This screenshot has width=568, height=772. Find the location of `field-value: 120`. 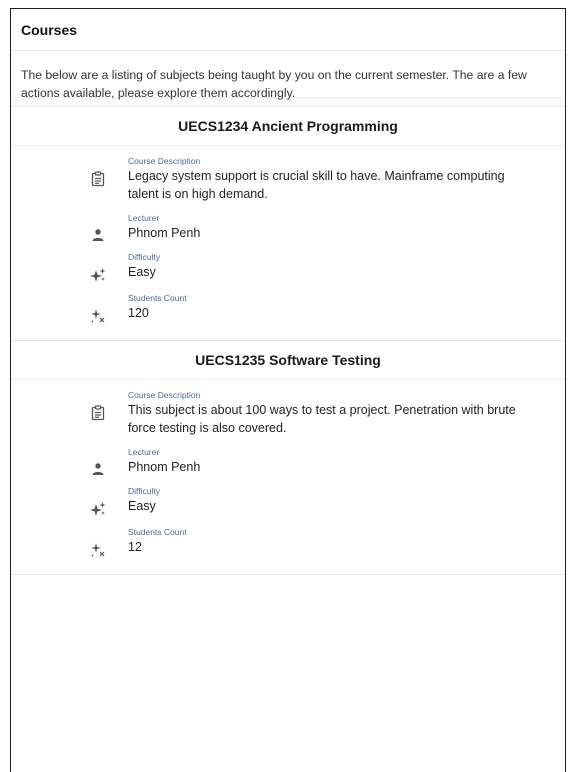

field-value: 120 is located at coordinates (138, 313).